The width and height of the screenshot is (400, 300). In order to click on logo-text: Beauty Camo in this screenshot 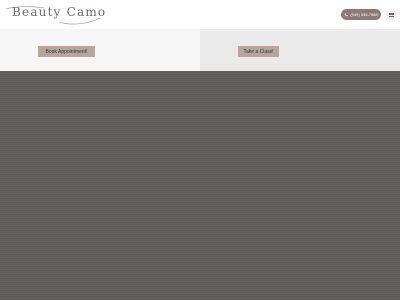, I will do `click(59, 12)`.